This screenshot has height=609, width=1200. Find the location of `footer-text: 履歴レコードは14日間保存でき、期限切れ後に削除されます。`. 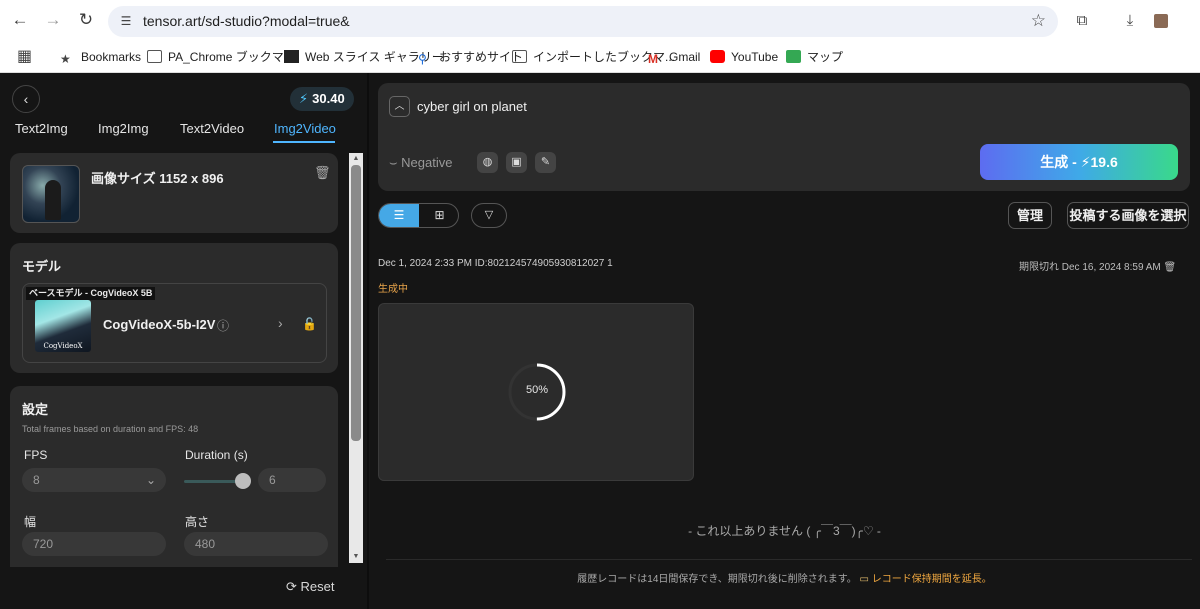

footer-text: 履歴レコードは14日間保存でき、期限切れ後に削除されます。 is located at coordinates (717, 579).